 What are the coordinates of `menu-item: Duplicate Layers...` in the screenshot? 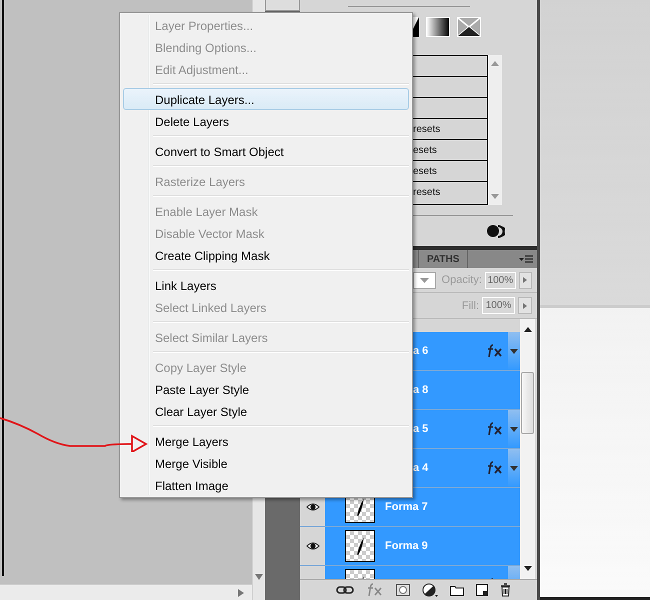 It's located at (266, 99).